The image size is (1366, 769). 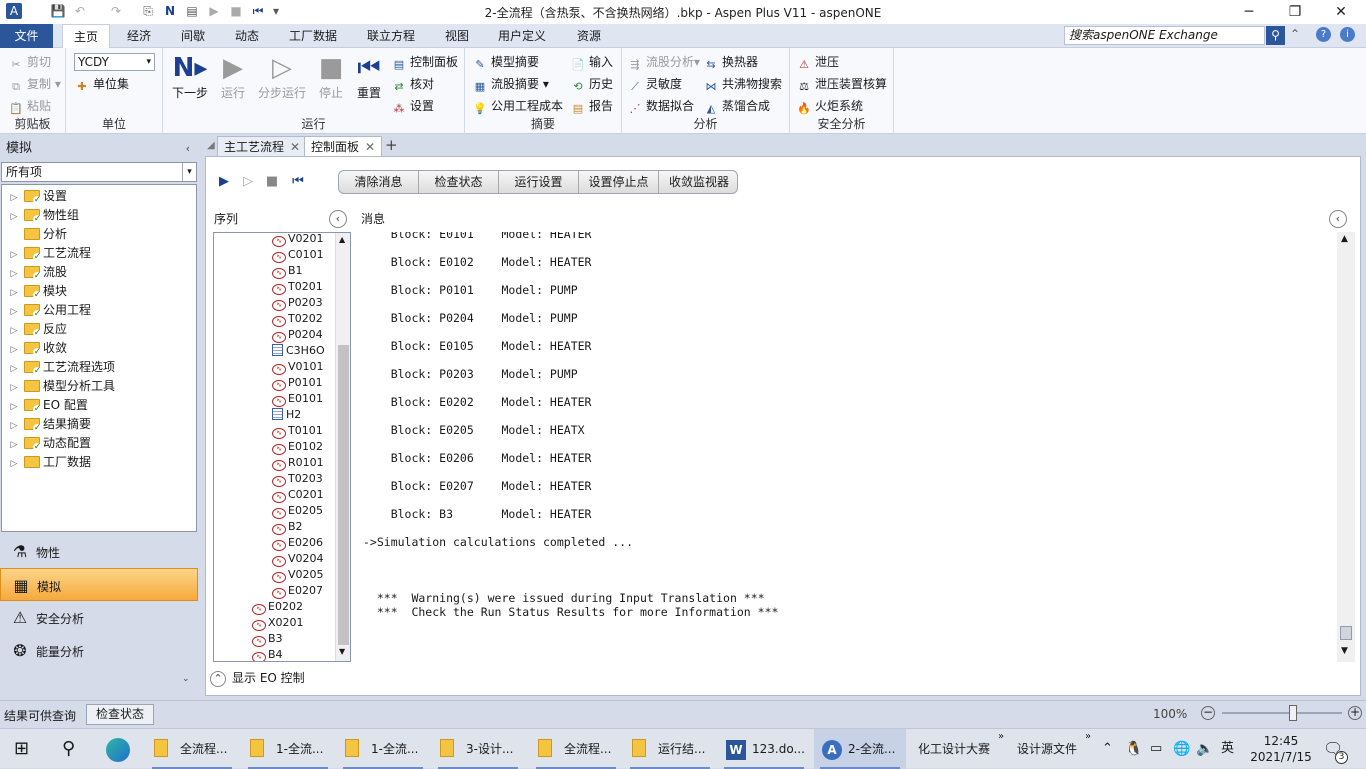 What do you see at coordinates (736, 106) in the screenshot?
I see `distillation-synthesis-button: ◭ 蒸馏合成` at bounding box center [736, 106].